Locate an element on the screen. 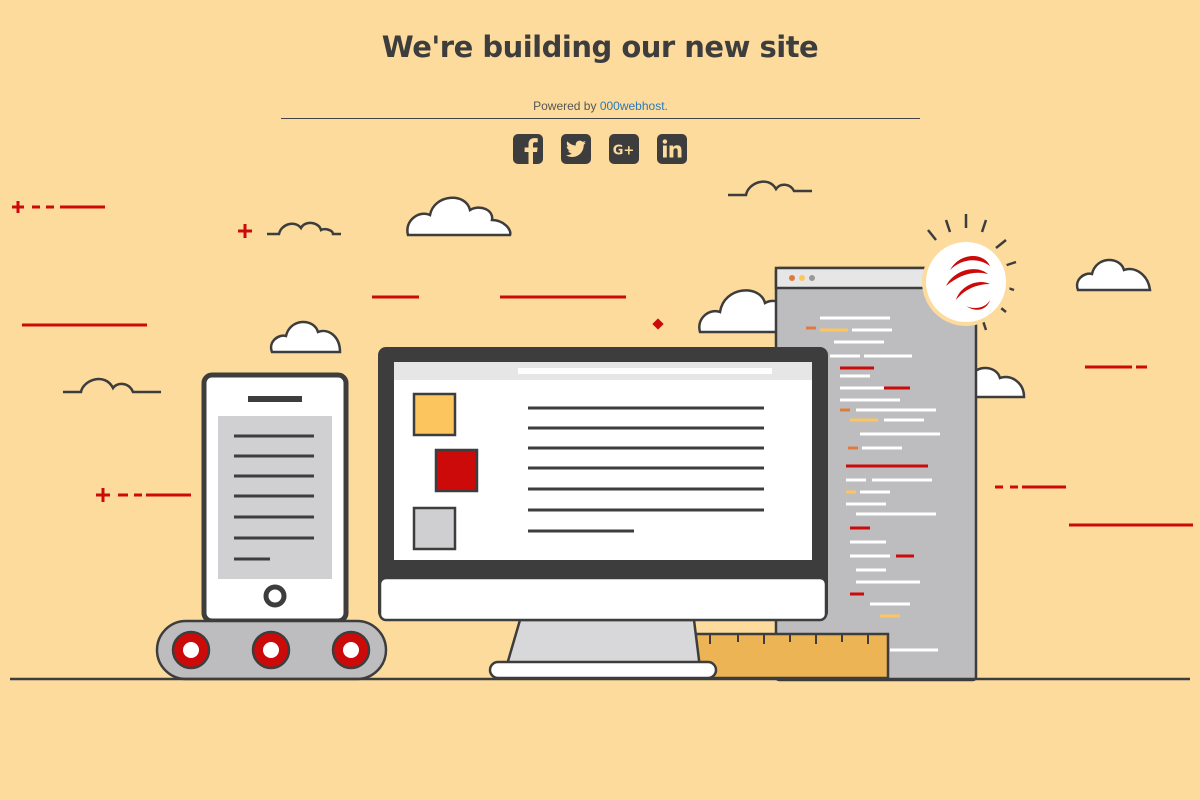  red-diamond is located at coordinates (658, 324).